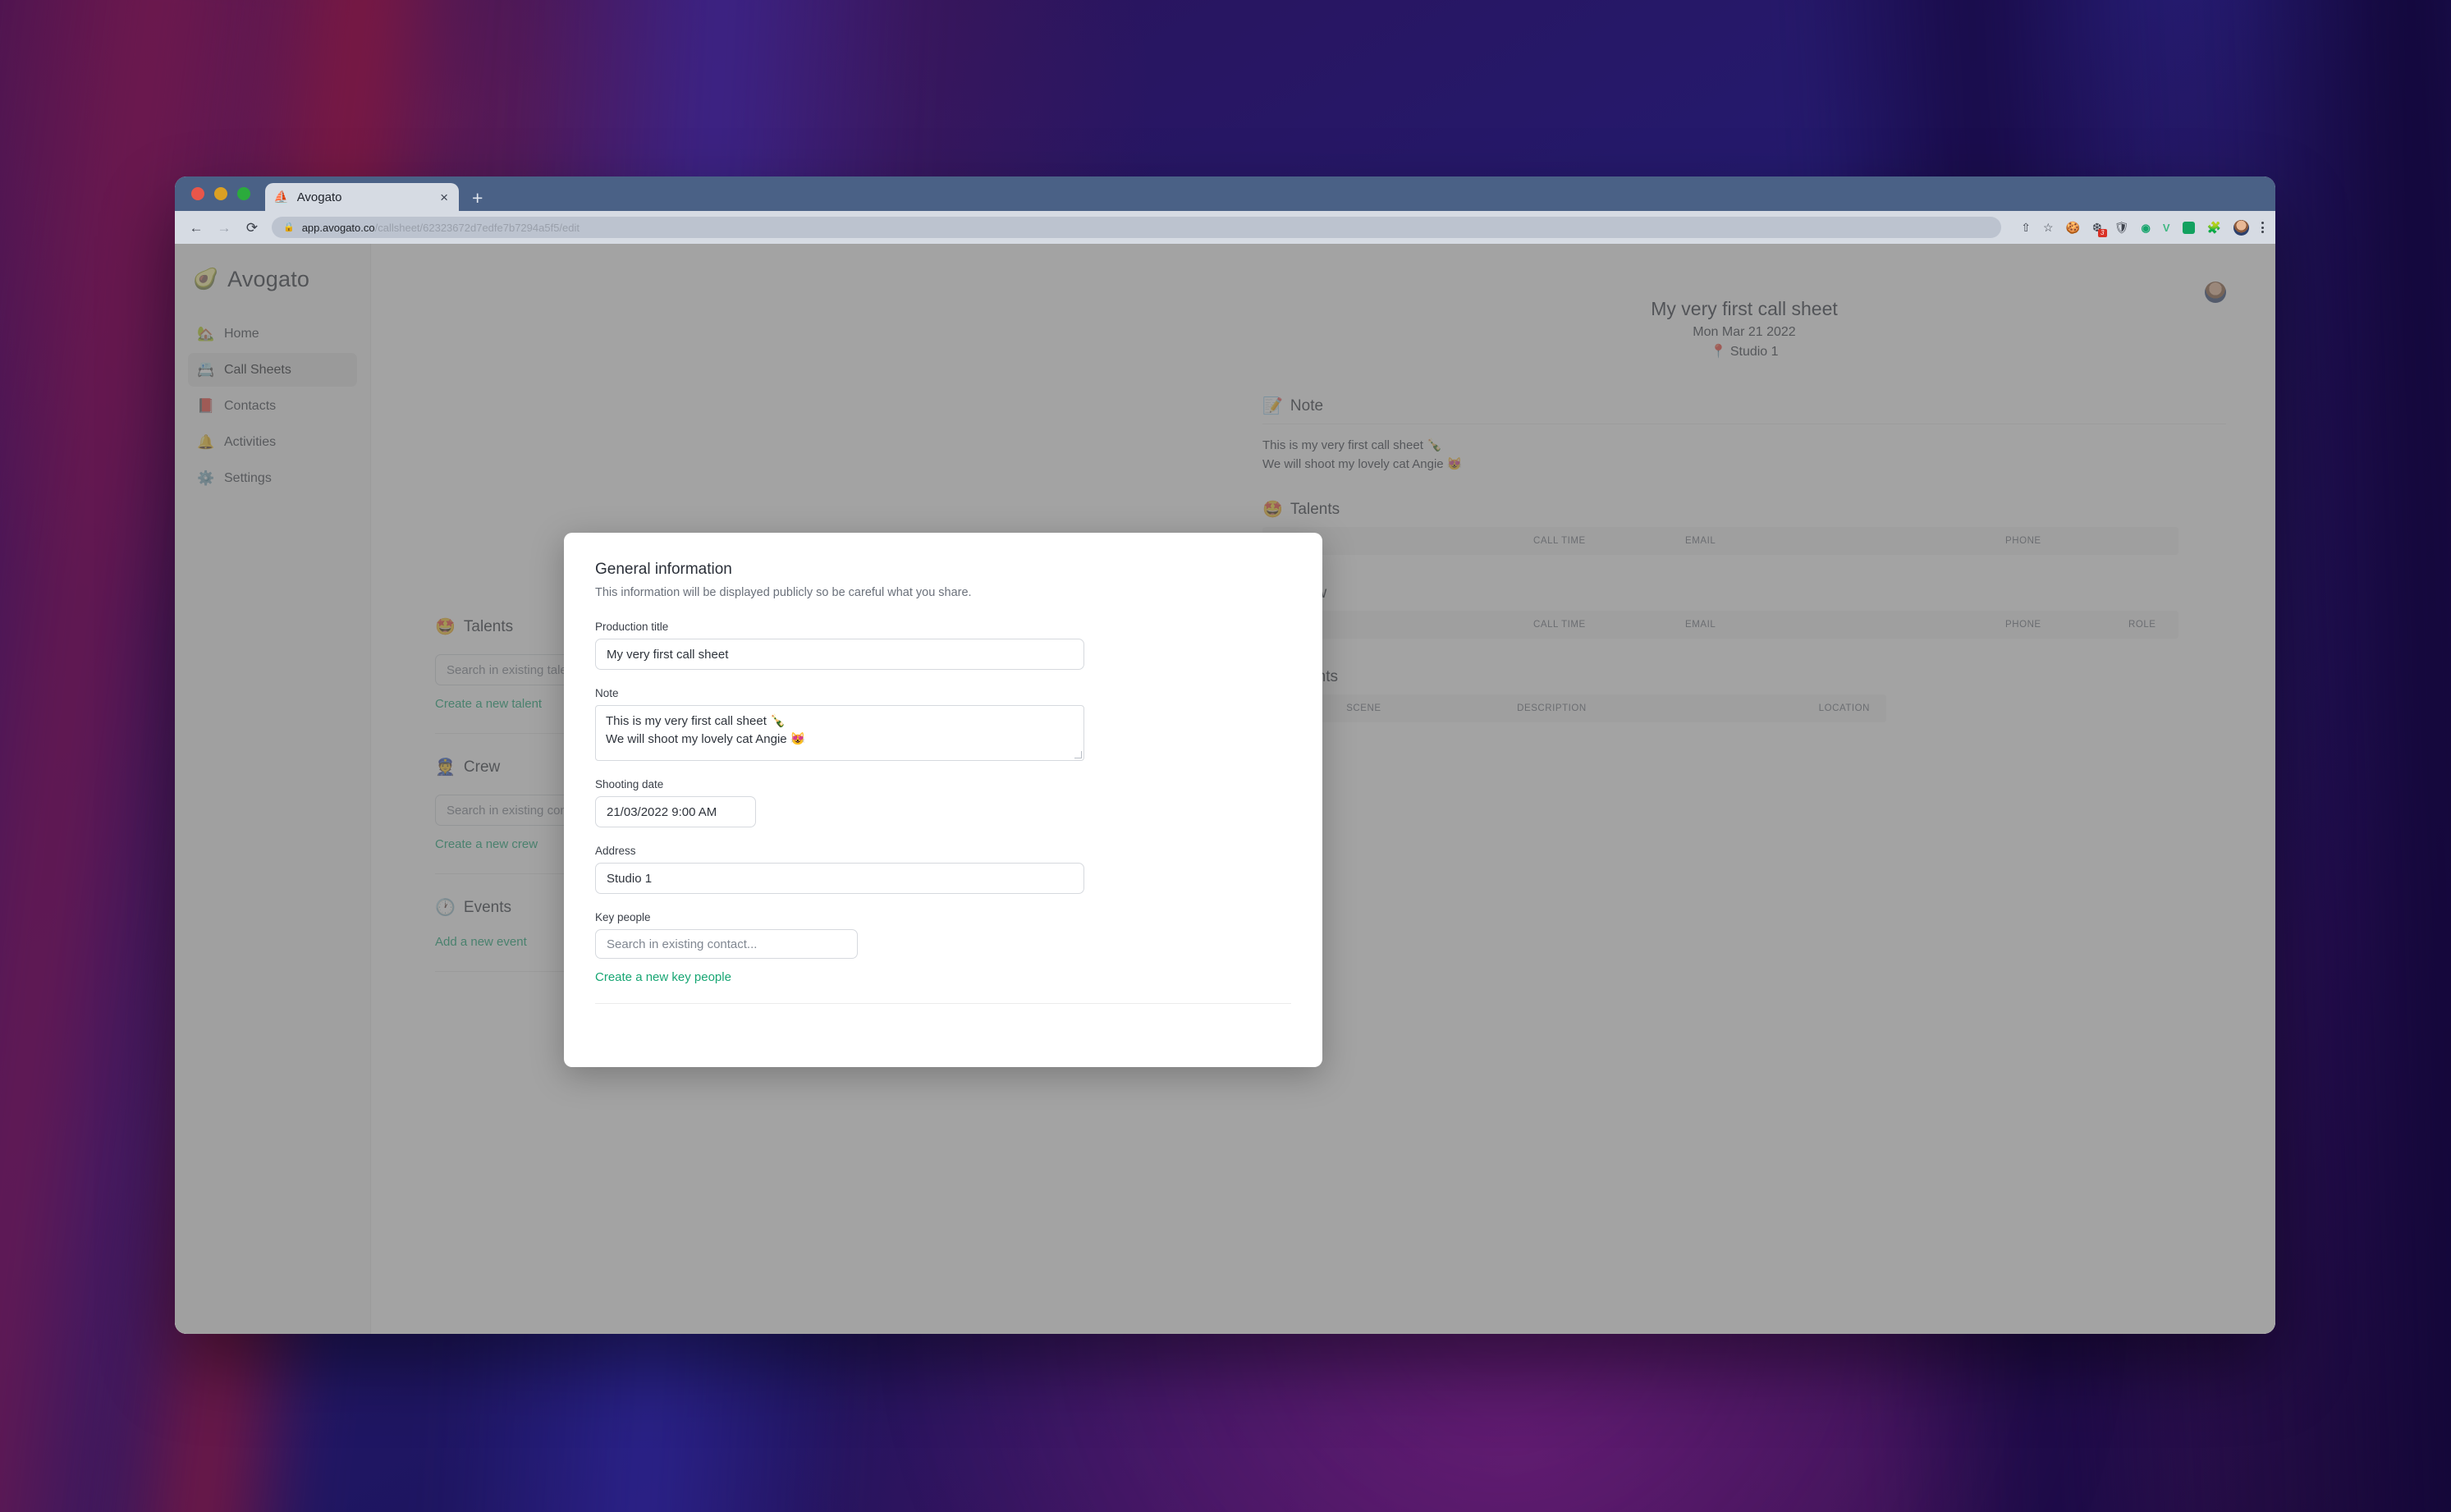 This screenshot has height=1512, width=2451. What do you see at coordinates (607, 693) in the screenshot?
I see `field-label: Note` at bounding box center [607, 693].